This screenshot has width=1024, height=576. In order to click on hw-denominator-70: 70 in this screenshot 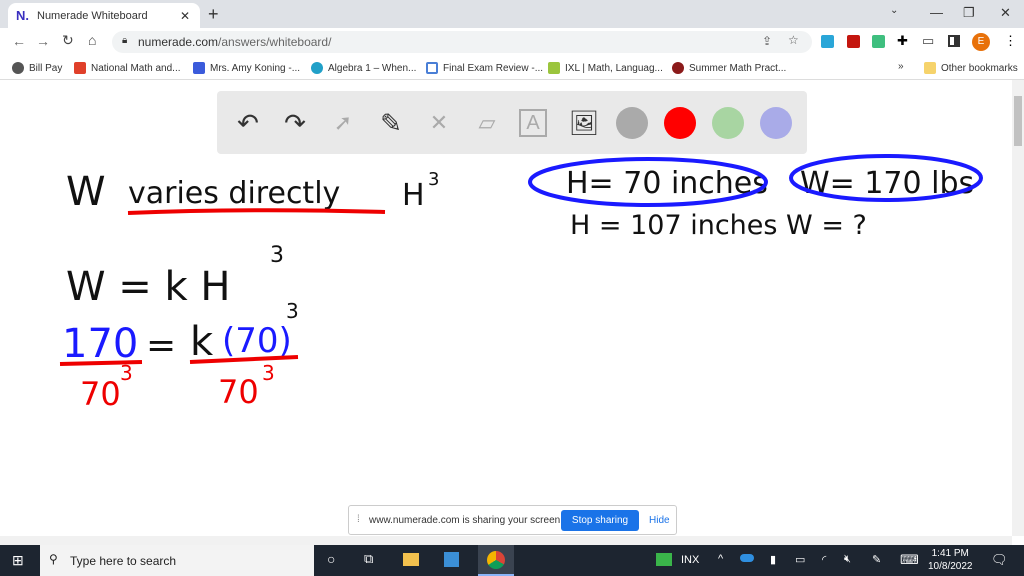, I will do `click(100, 394)`.